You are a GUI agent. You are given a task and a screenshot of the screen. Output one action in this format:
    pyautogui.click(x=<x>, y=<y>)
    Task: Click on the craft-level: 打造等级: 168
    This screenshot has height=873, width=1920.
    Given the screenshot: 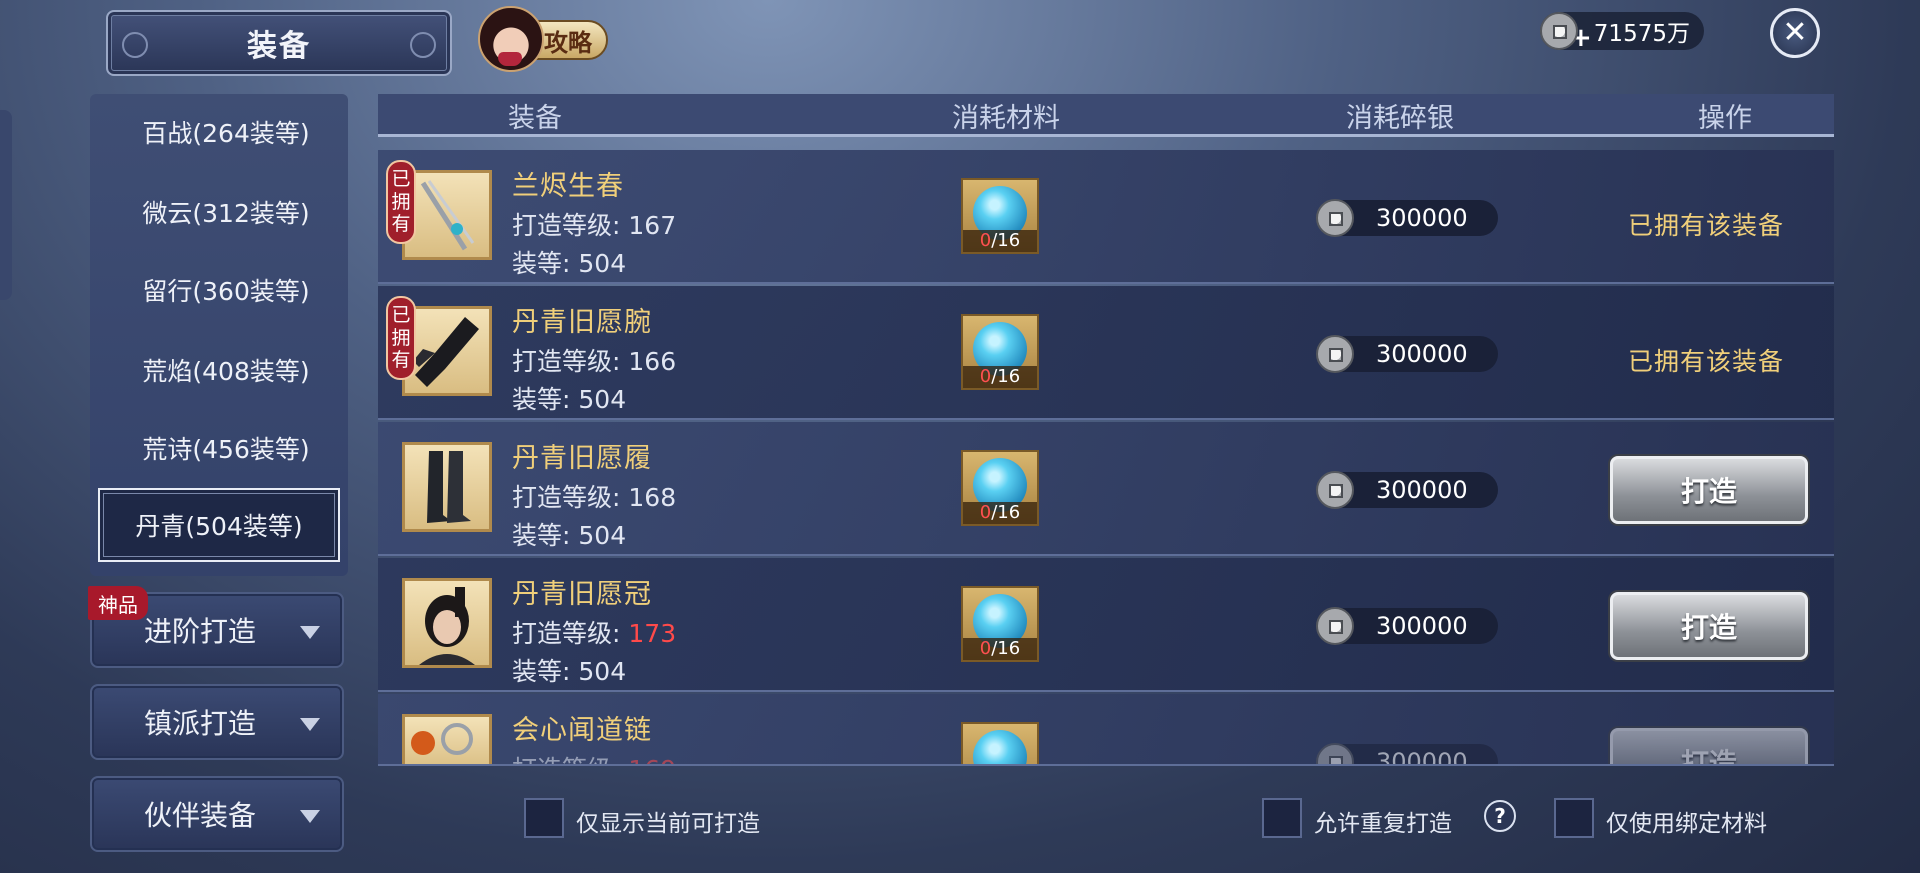 What is the action you would take?
    pyautogui.click(x=594, y=497)
    